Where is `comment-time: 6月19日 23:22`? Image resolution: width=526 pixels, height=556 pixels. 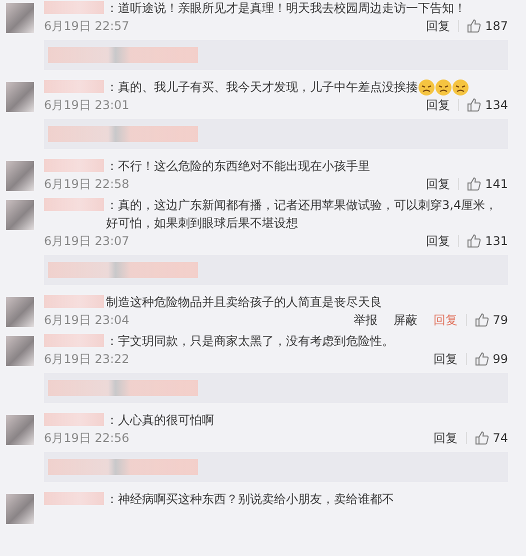 comment-time: 6月19日 23:22 is located at coordinates (87, 359).